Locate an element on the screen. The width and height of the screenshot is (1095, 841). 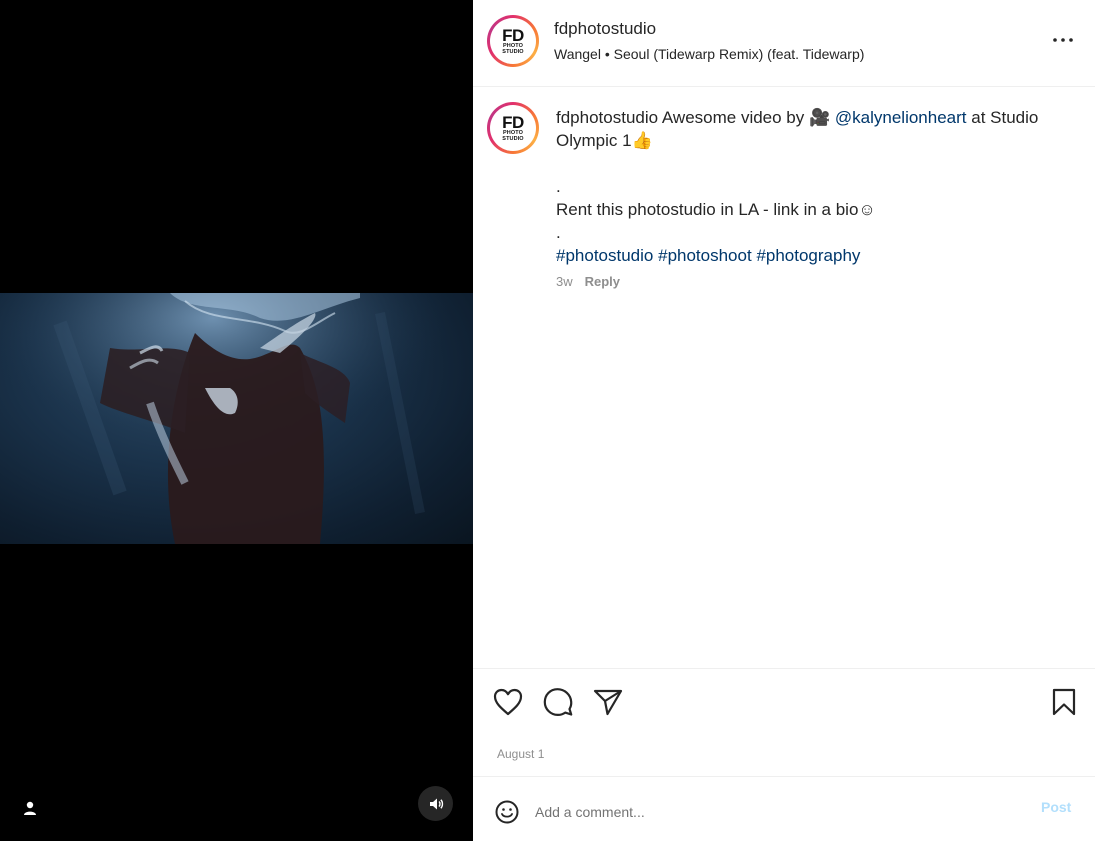
share-button is located at coordinates (608, 702).